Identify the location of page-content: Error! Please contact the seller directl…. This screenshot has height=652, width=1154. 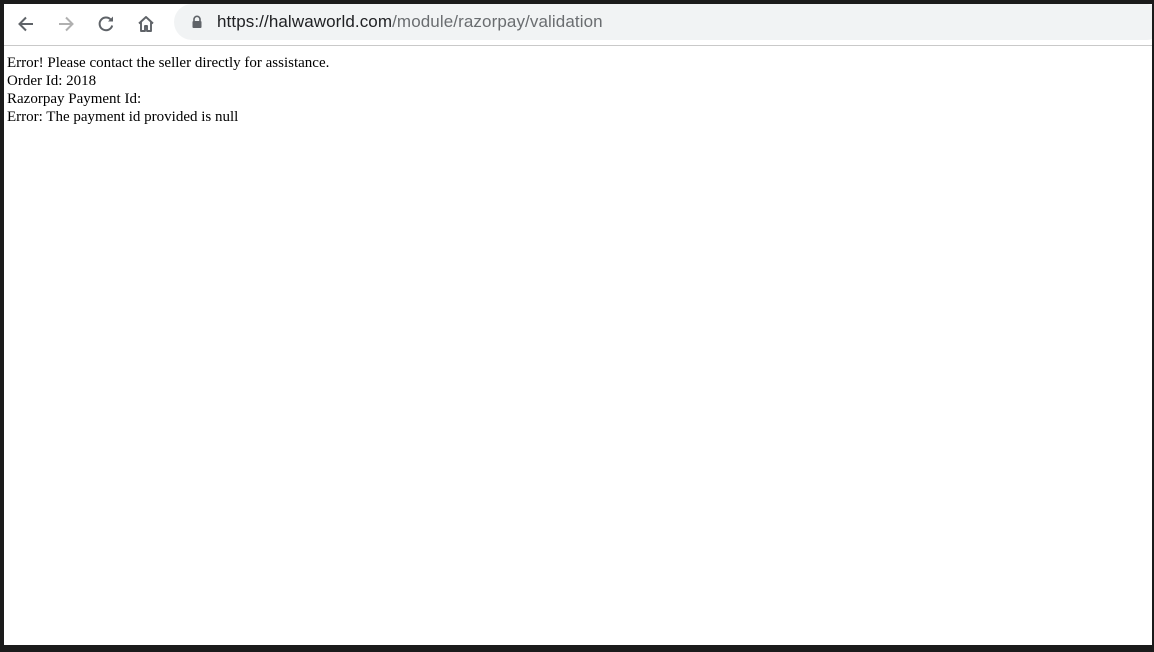
(168, 90).